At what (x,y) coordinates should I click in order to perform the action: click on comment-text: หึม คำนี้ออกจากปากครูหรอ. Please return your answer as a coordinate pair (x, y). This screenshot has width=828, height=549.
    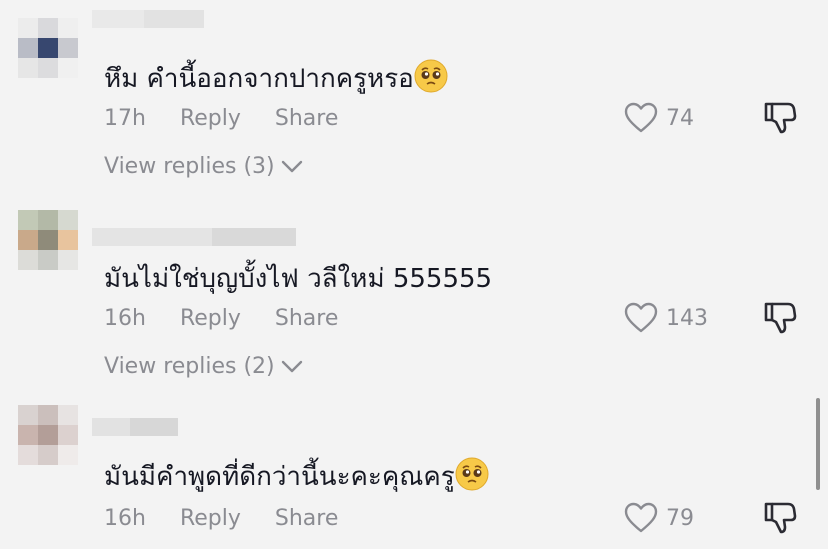
    Looking at the image, I should click on (276, 79).